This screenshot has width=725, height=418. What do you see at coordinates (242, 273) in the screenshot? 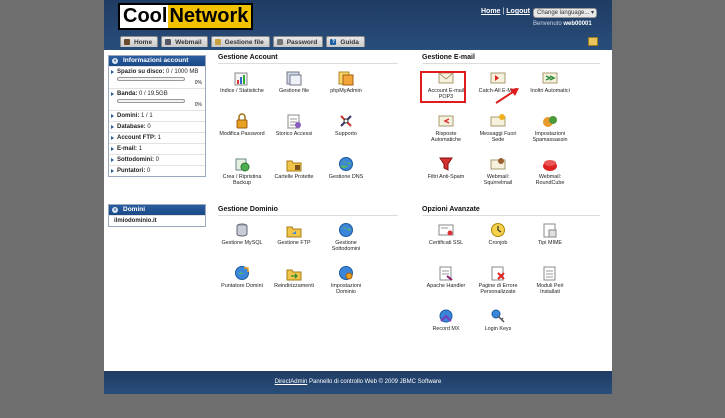
I see `domain-pointer-icon` at bounding box center [242, 273].